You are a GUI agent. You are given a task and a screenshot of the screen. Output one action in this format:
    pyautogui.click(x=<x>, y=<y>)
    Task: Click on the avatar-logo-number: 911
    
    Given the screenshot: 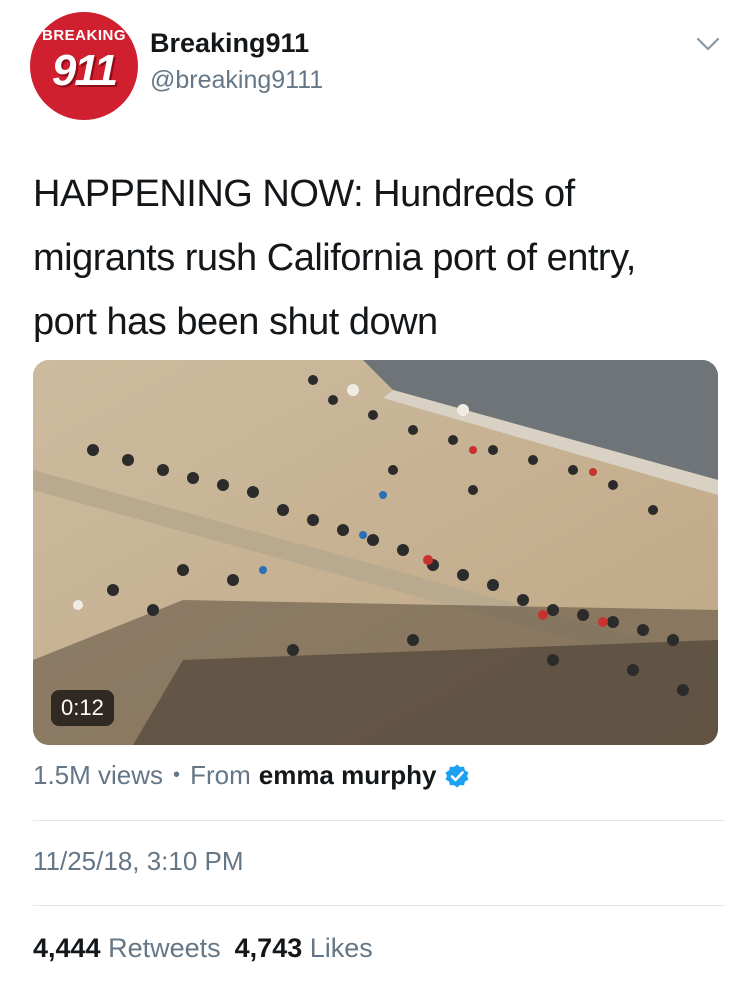 What is the action you would take?
    pyautogui.click(x=84, y=70)
    